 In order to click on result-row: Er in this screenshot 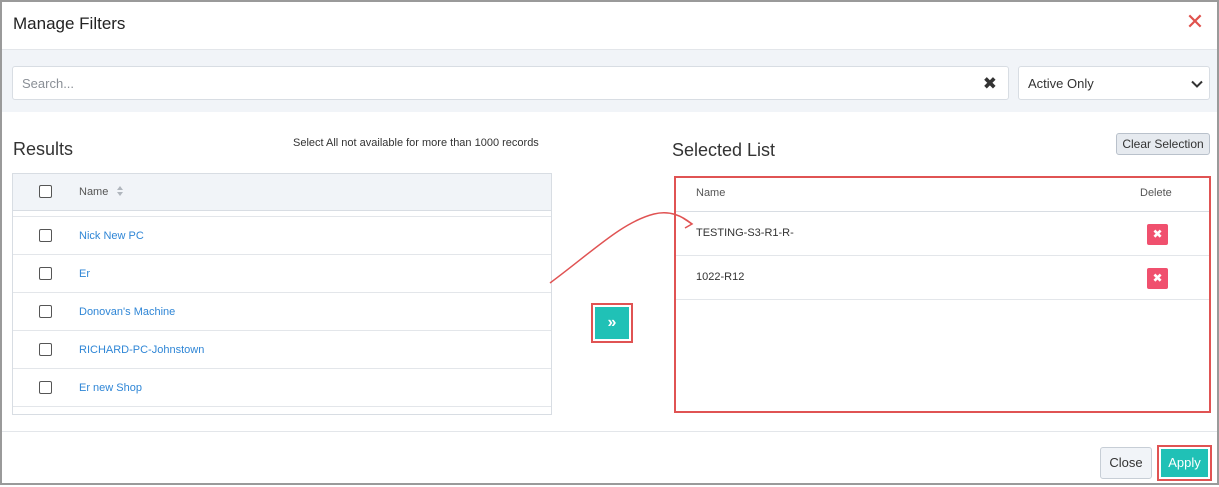, I will do `click(282, 274)`.